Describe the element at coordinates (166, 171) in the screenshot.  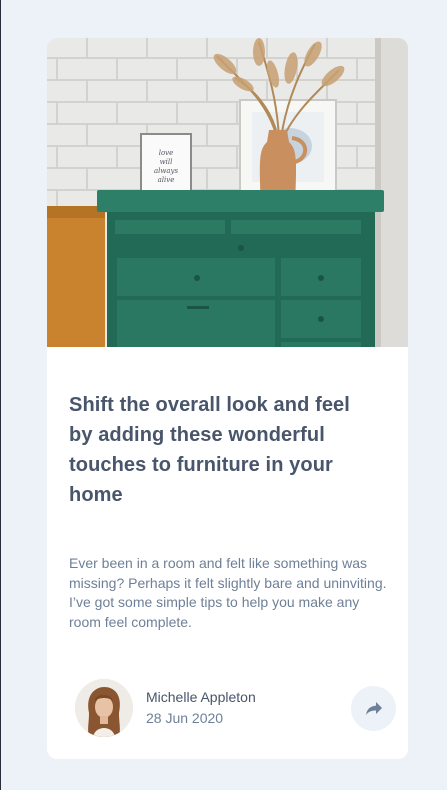
I see `svg-text: always` at that location.